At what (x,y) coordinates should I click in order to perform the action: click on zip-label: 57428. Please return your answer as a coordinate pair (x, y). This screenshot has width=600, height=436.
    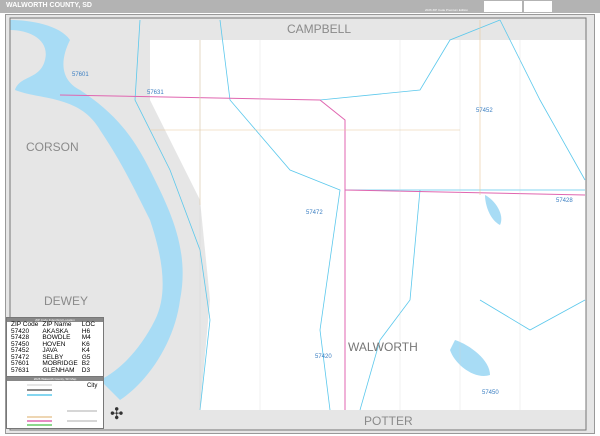
    Looking at the image, I should click on (564, 201).